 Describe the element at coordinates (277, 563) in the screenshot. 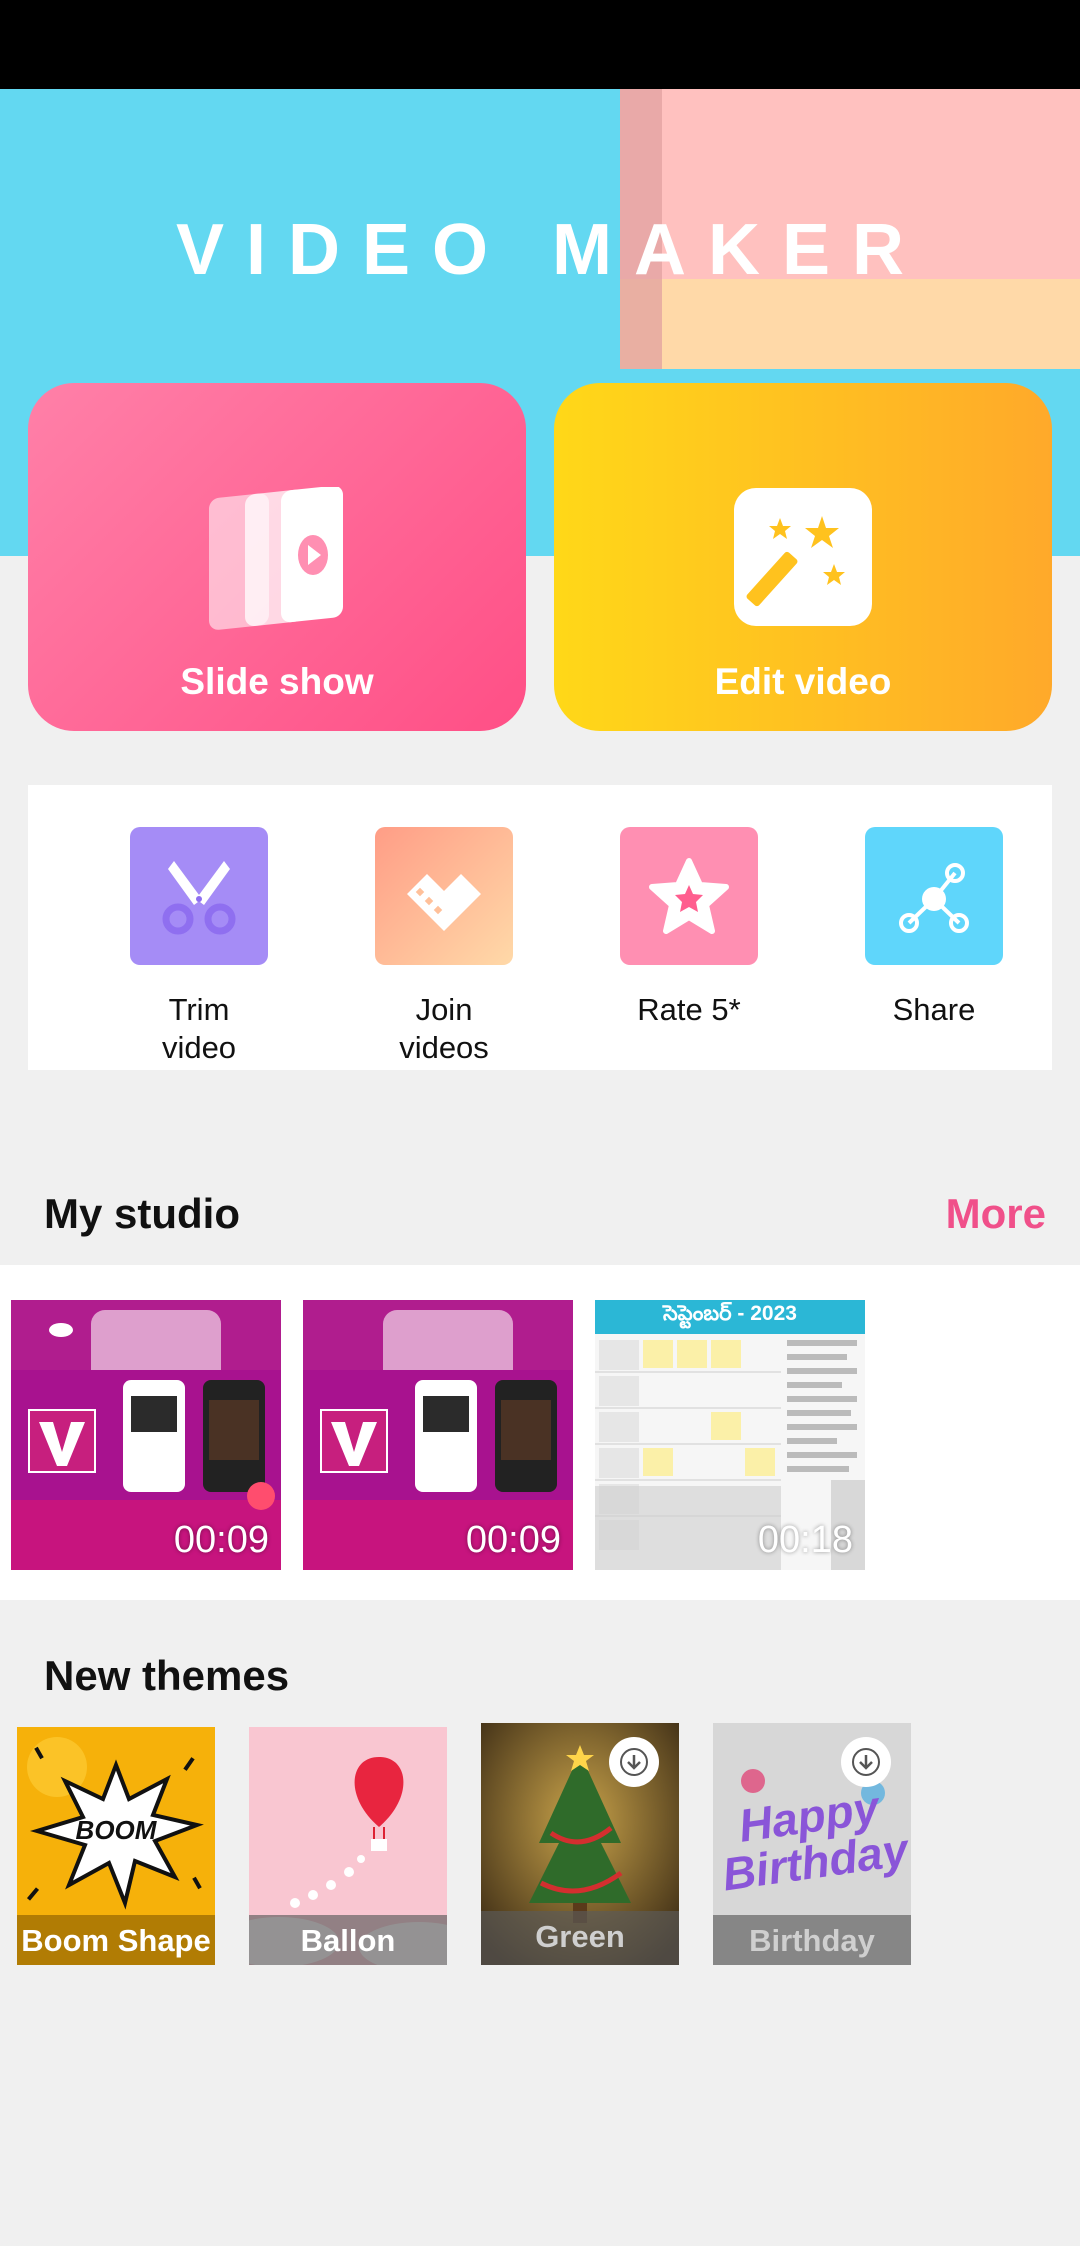

I see `slideshow-icon` at that location.